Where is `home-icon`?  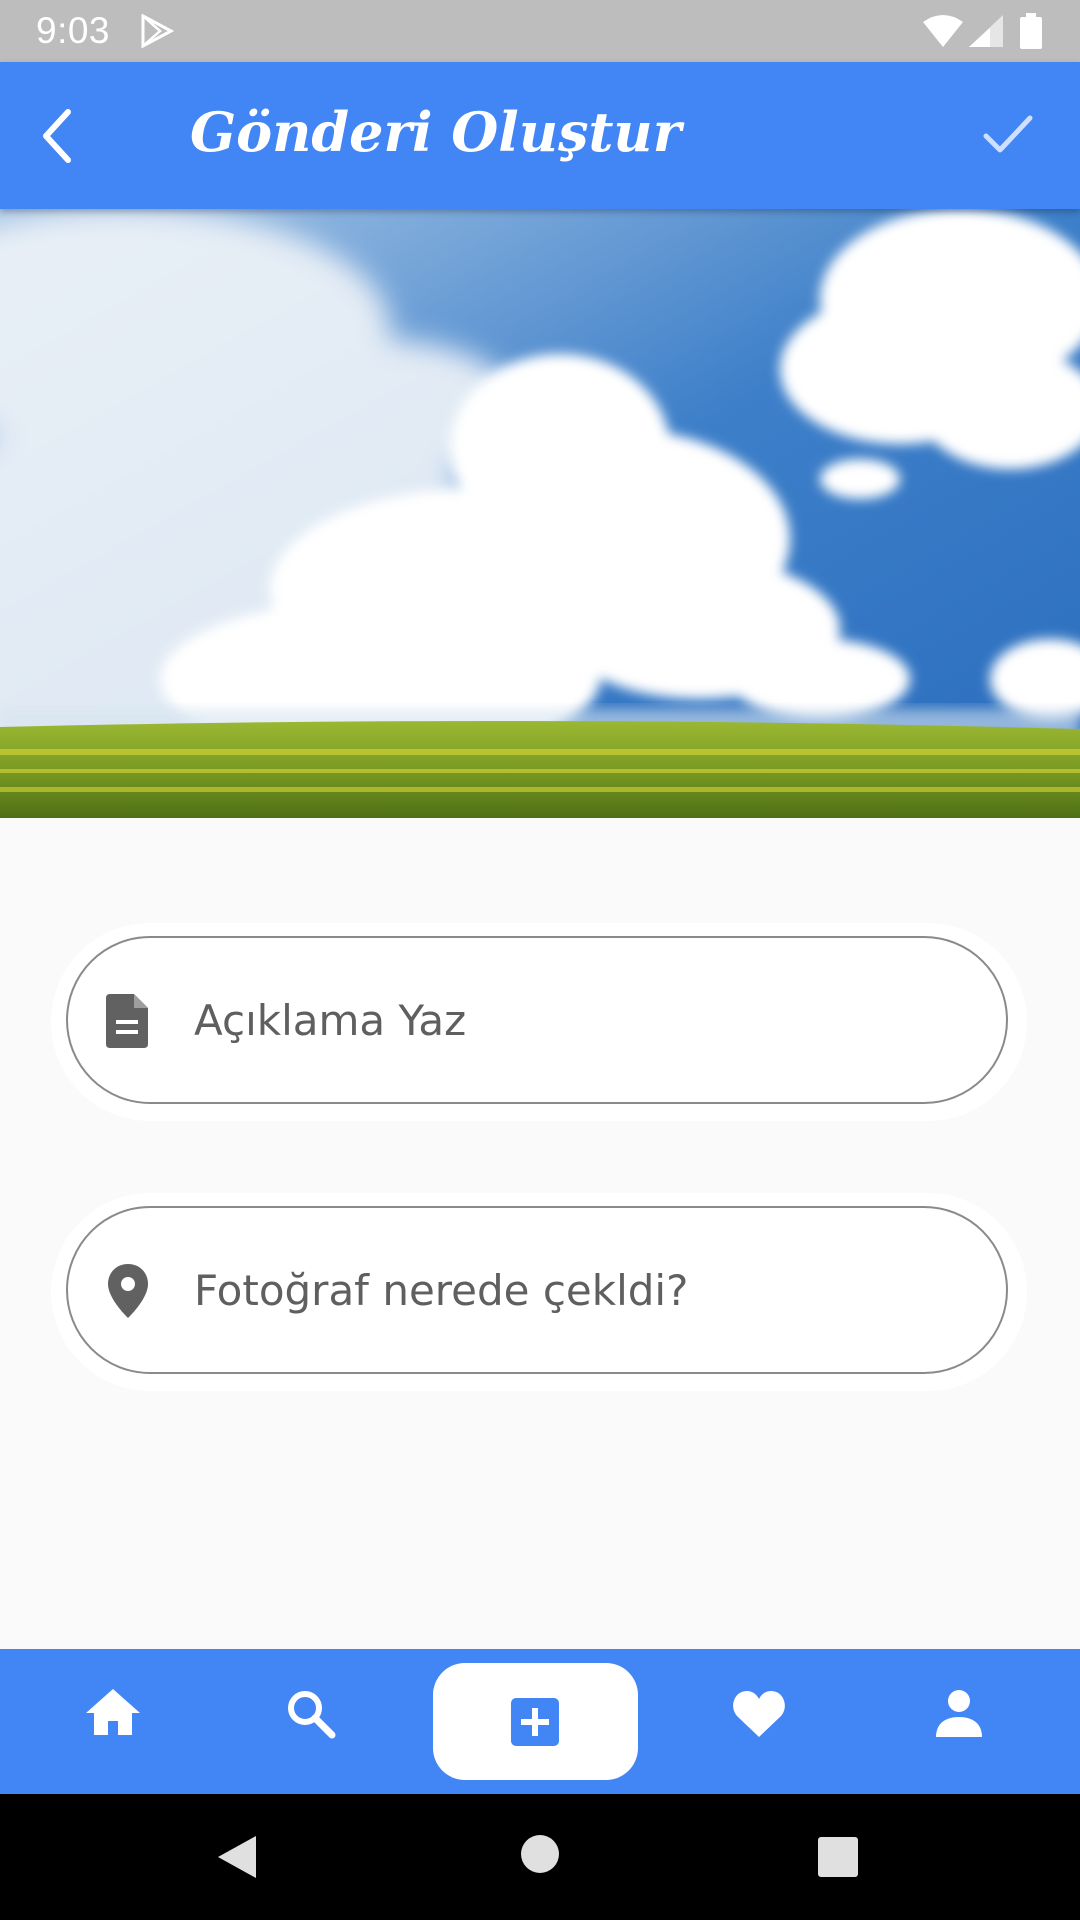 home-icon is located at coordinates (113, 1713).